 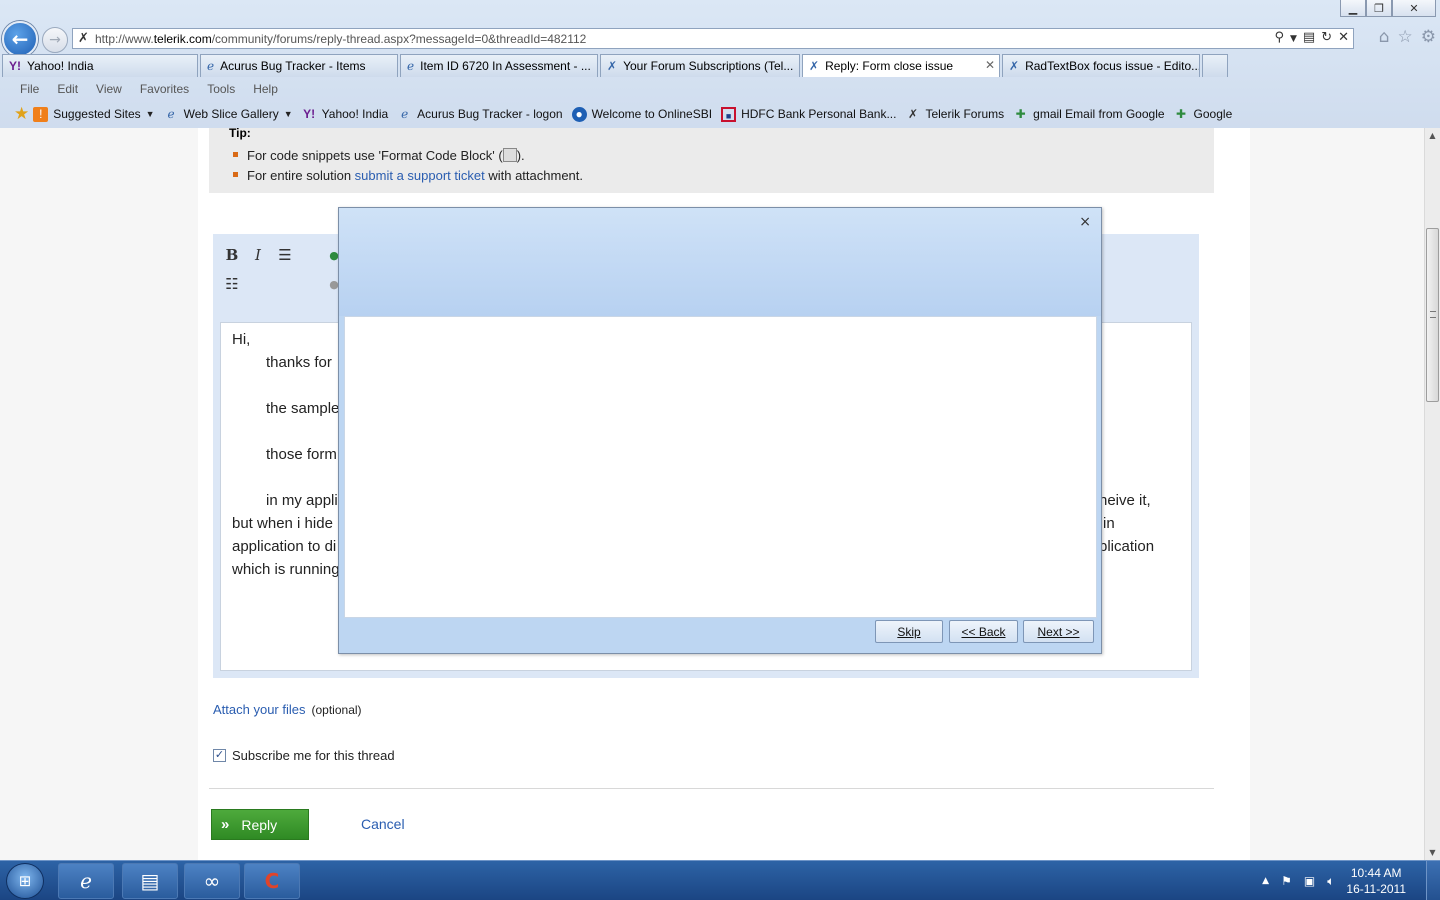 What do you see at coordinates (1432, 852) in the screenshot?
I see `scroll-down-icon: ▼` at bounding box center [1432, 852].